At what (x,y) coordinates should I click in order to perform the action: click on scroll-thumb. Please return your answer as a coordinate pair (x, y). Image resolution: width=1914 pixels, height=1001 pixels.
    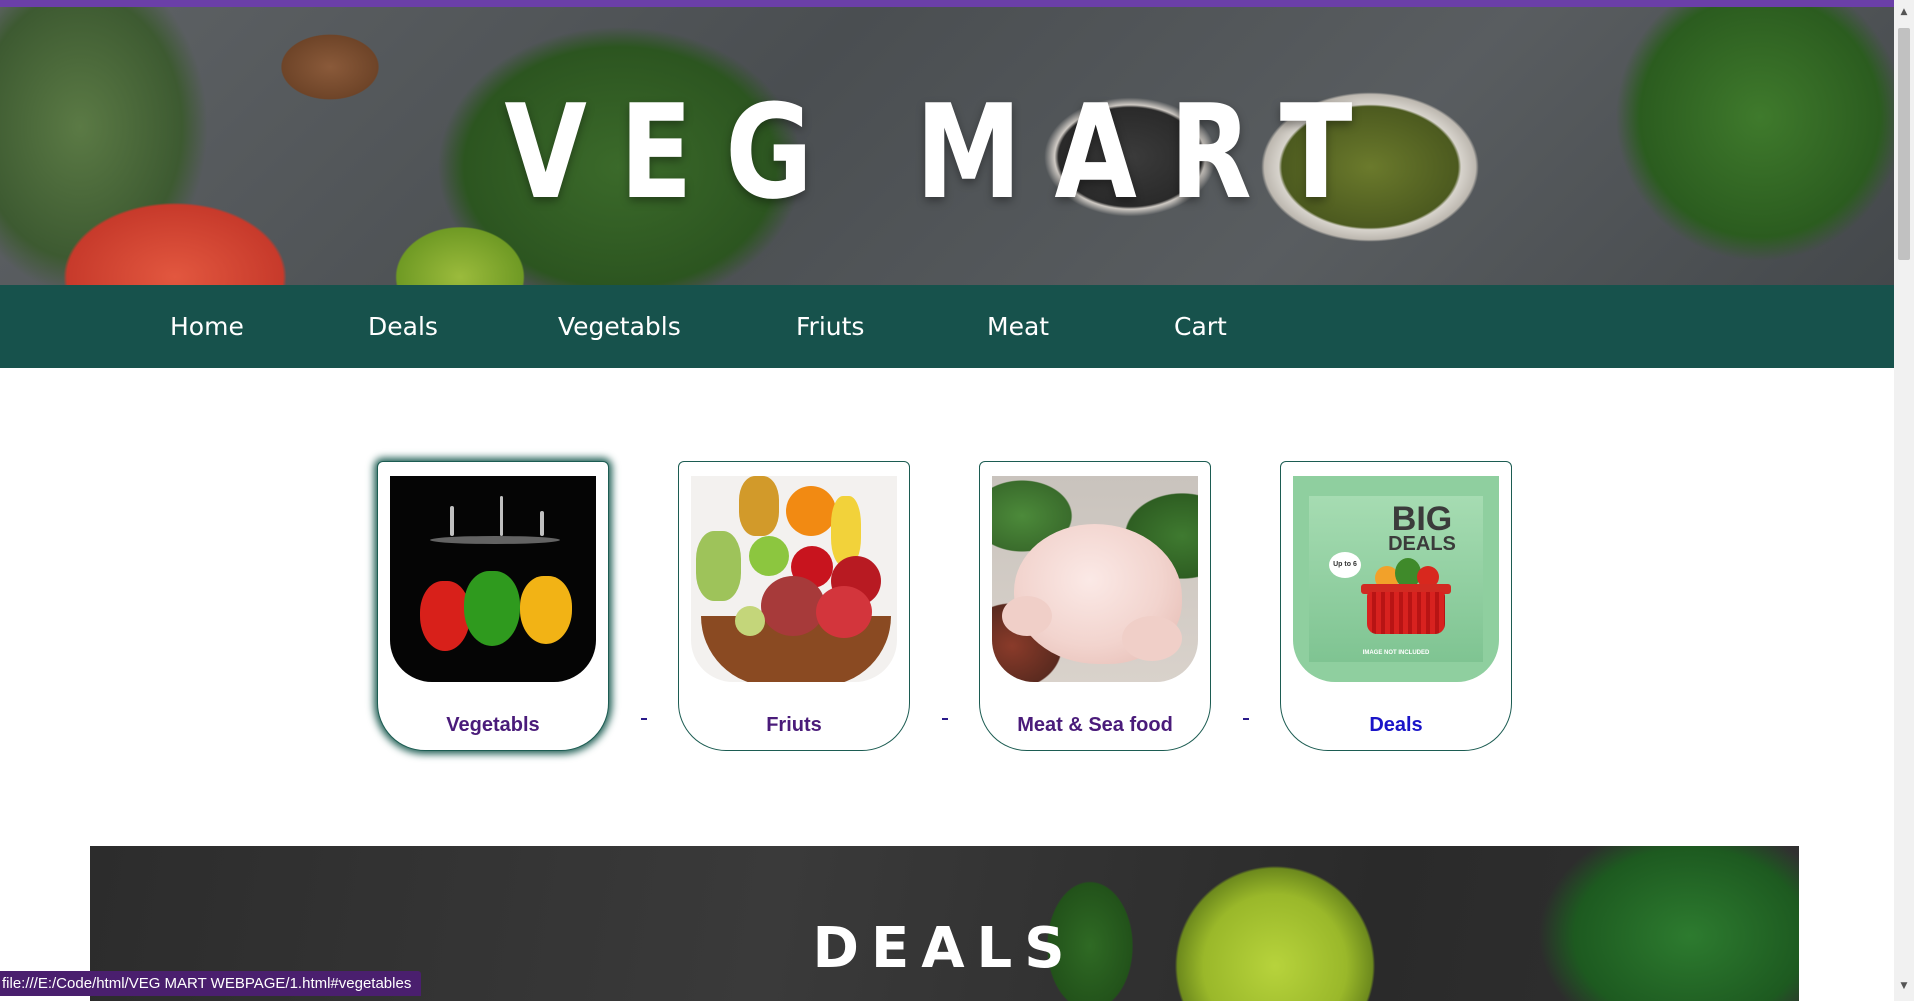
    Looking at the image, I should click on (1904, 144).